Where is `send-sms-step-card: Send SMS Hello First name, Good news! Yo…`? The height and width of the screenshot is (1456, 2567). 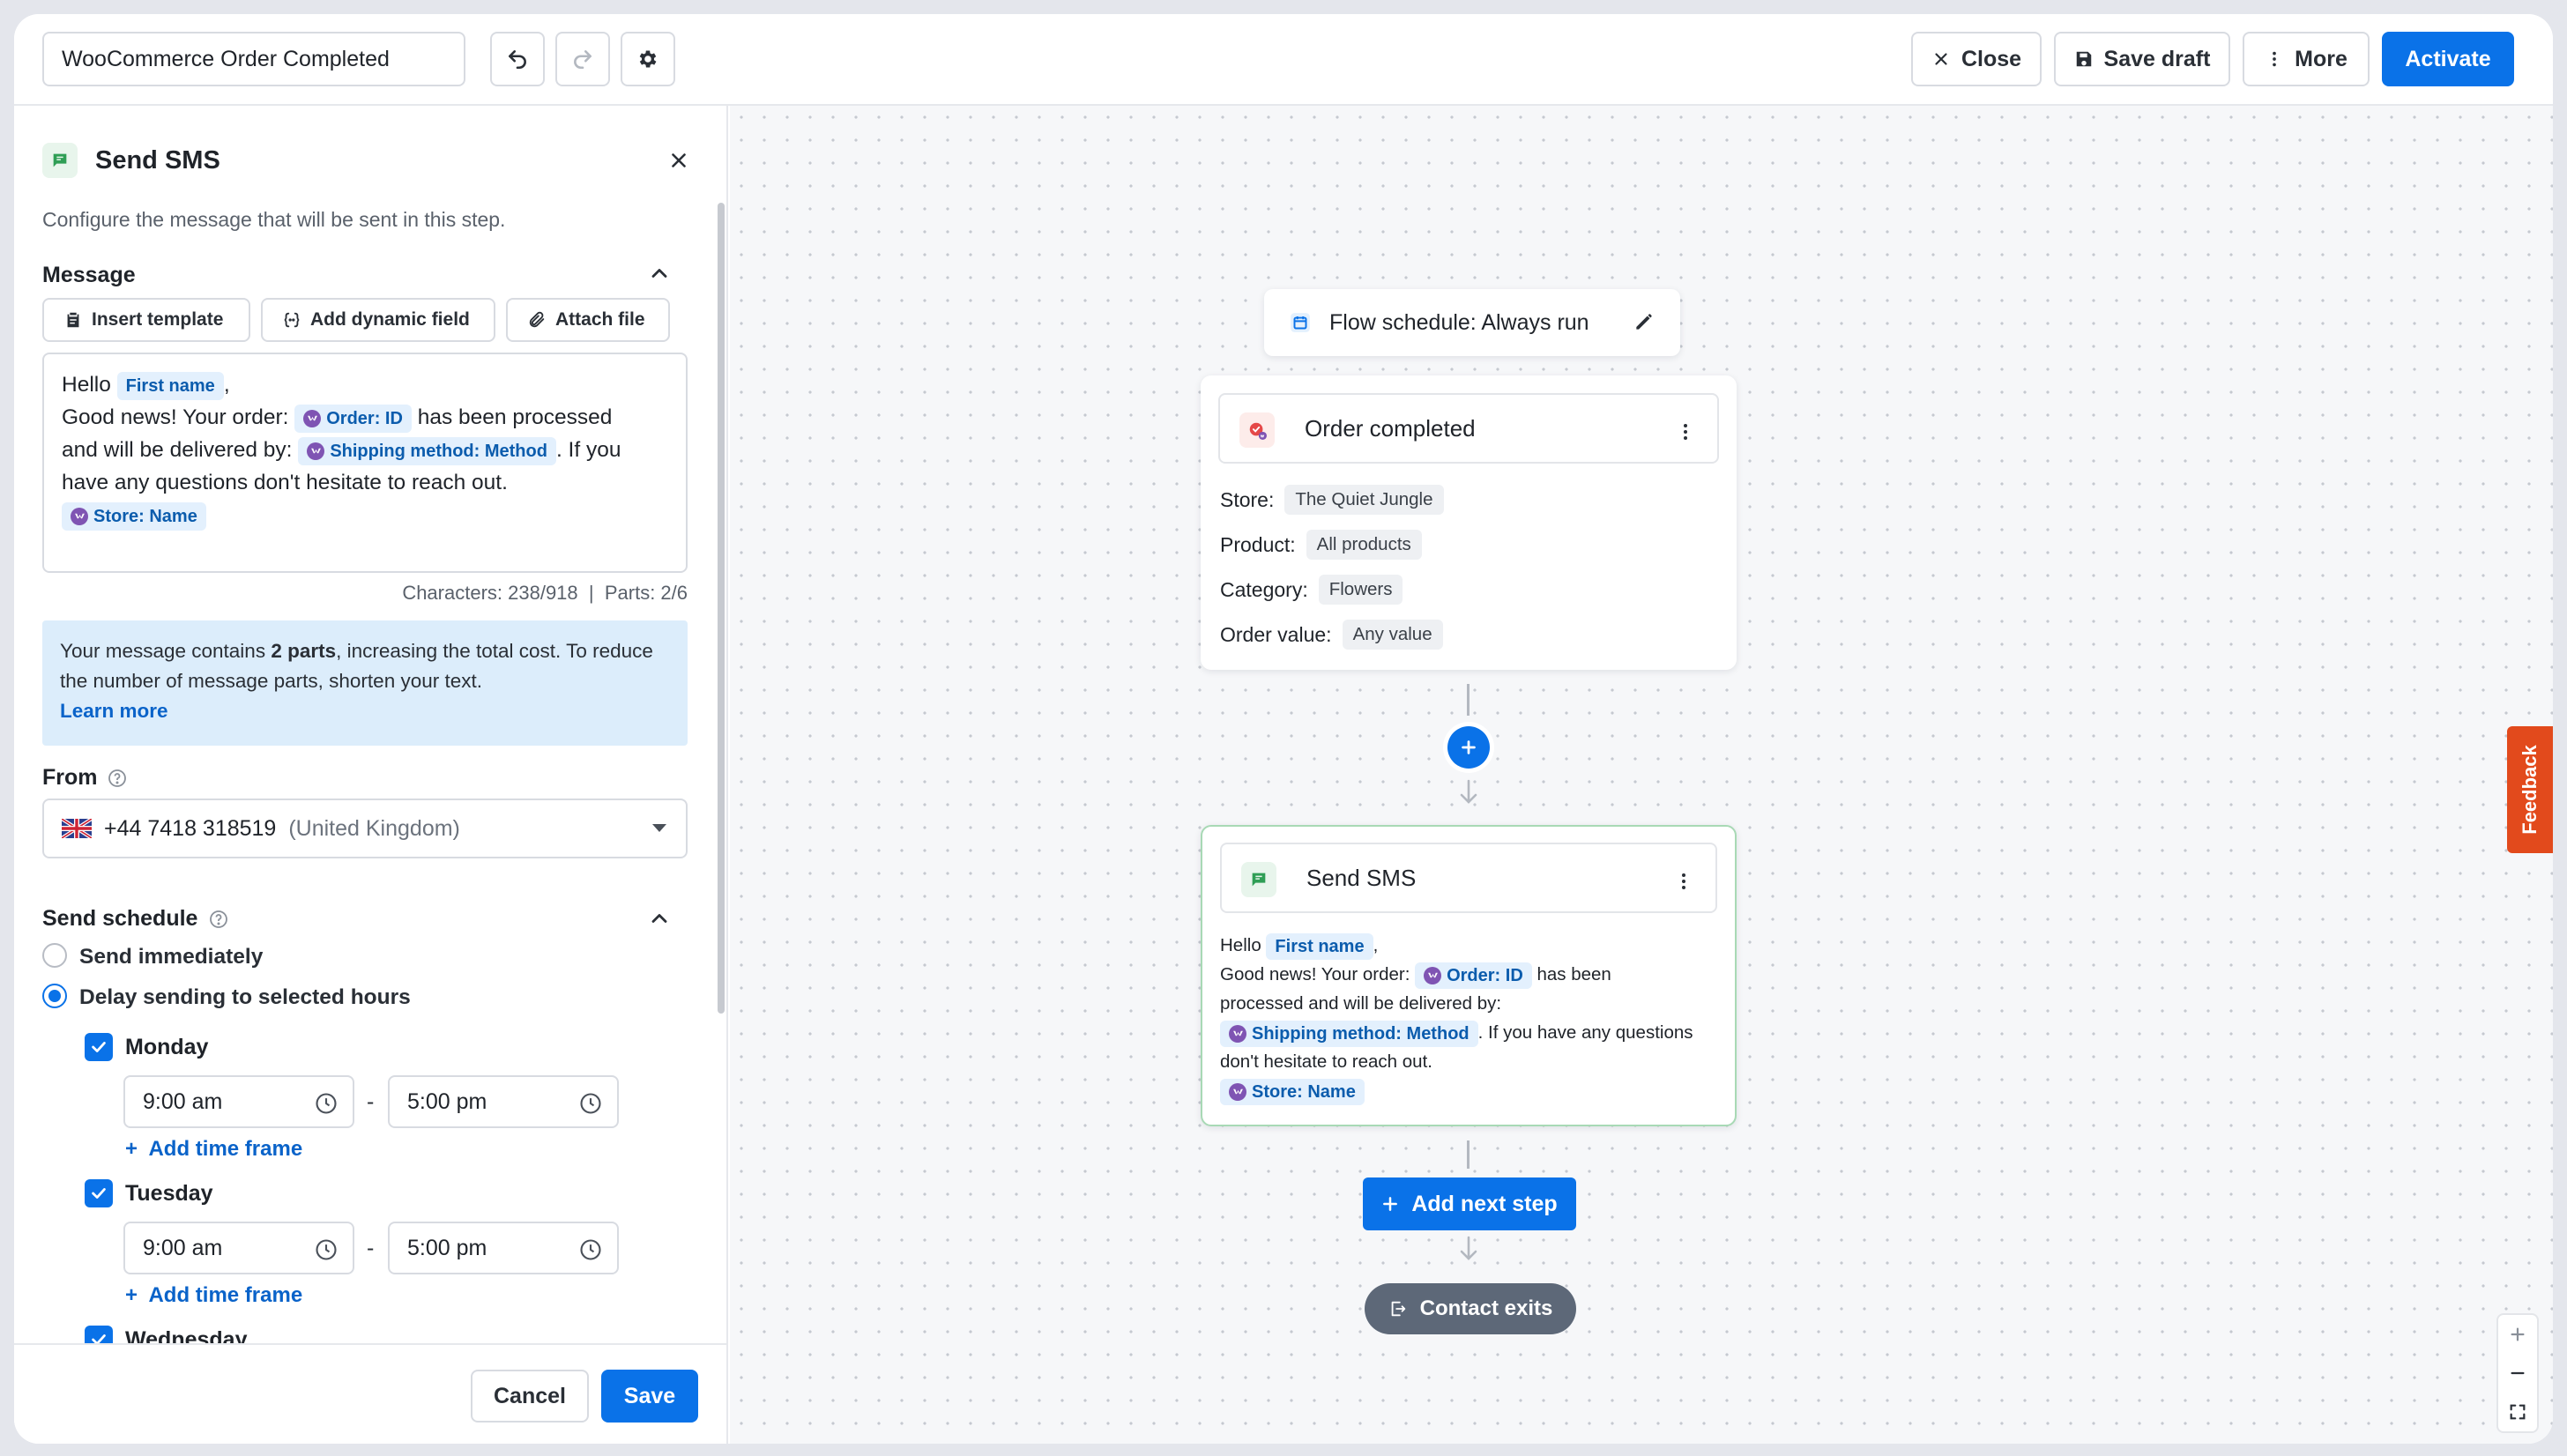 send-sms-step-card: Send SMS Hello First name, Good news! Yo… is located at coordinates (1469, 975).